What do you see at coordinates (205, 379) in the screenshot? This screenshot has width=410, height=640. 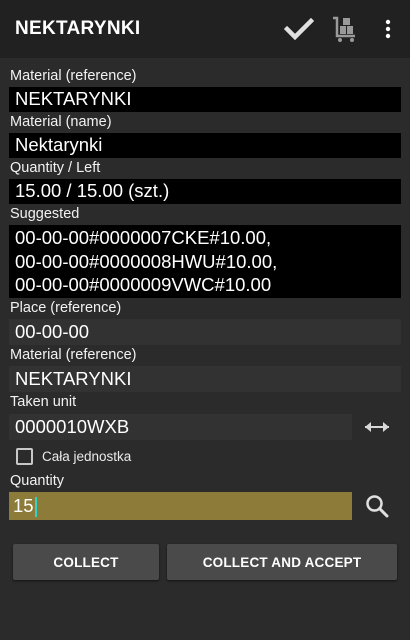 I see `material-reference-2-field: NEKTARYNKI` at bounding box center [205, 379].